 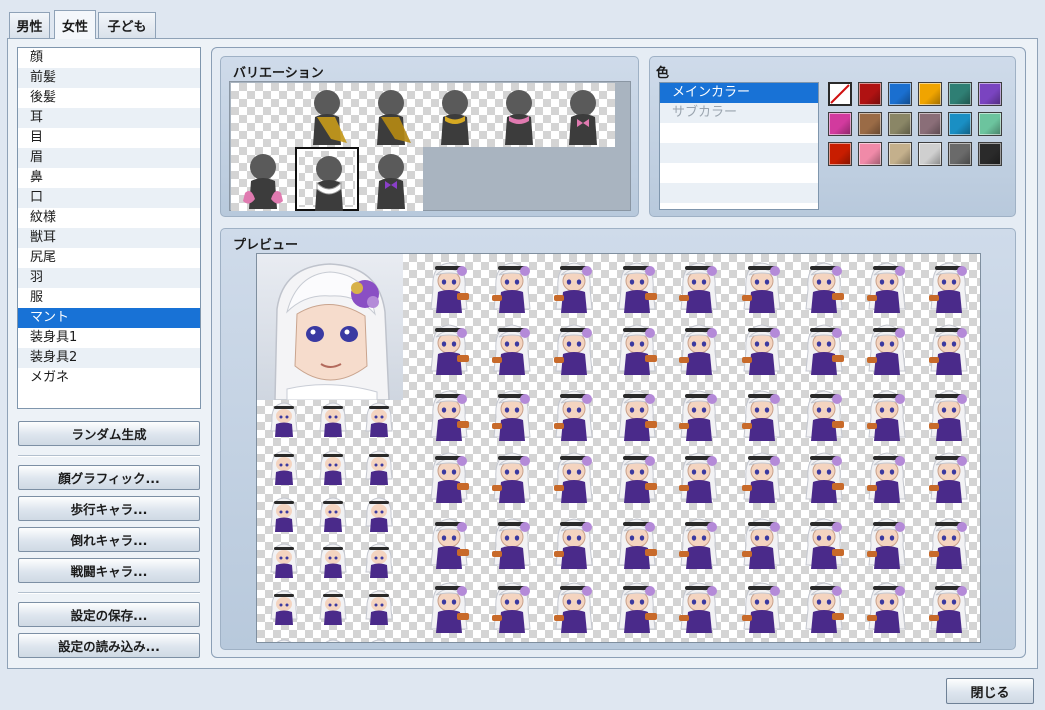 What do you see at coordinates (840, 94) in the screenshot?
I see `no-color-swatch` at bounding box center [840, 94].